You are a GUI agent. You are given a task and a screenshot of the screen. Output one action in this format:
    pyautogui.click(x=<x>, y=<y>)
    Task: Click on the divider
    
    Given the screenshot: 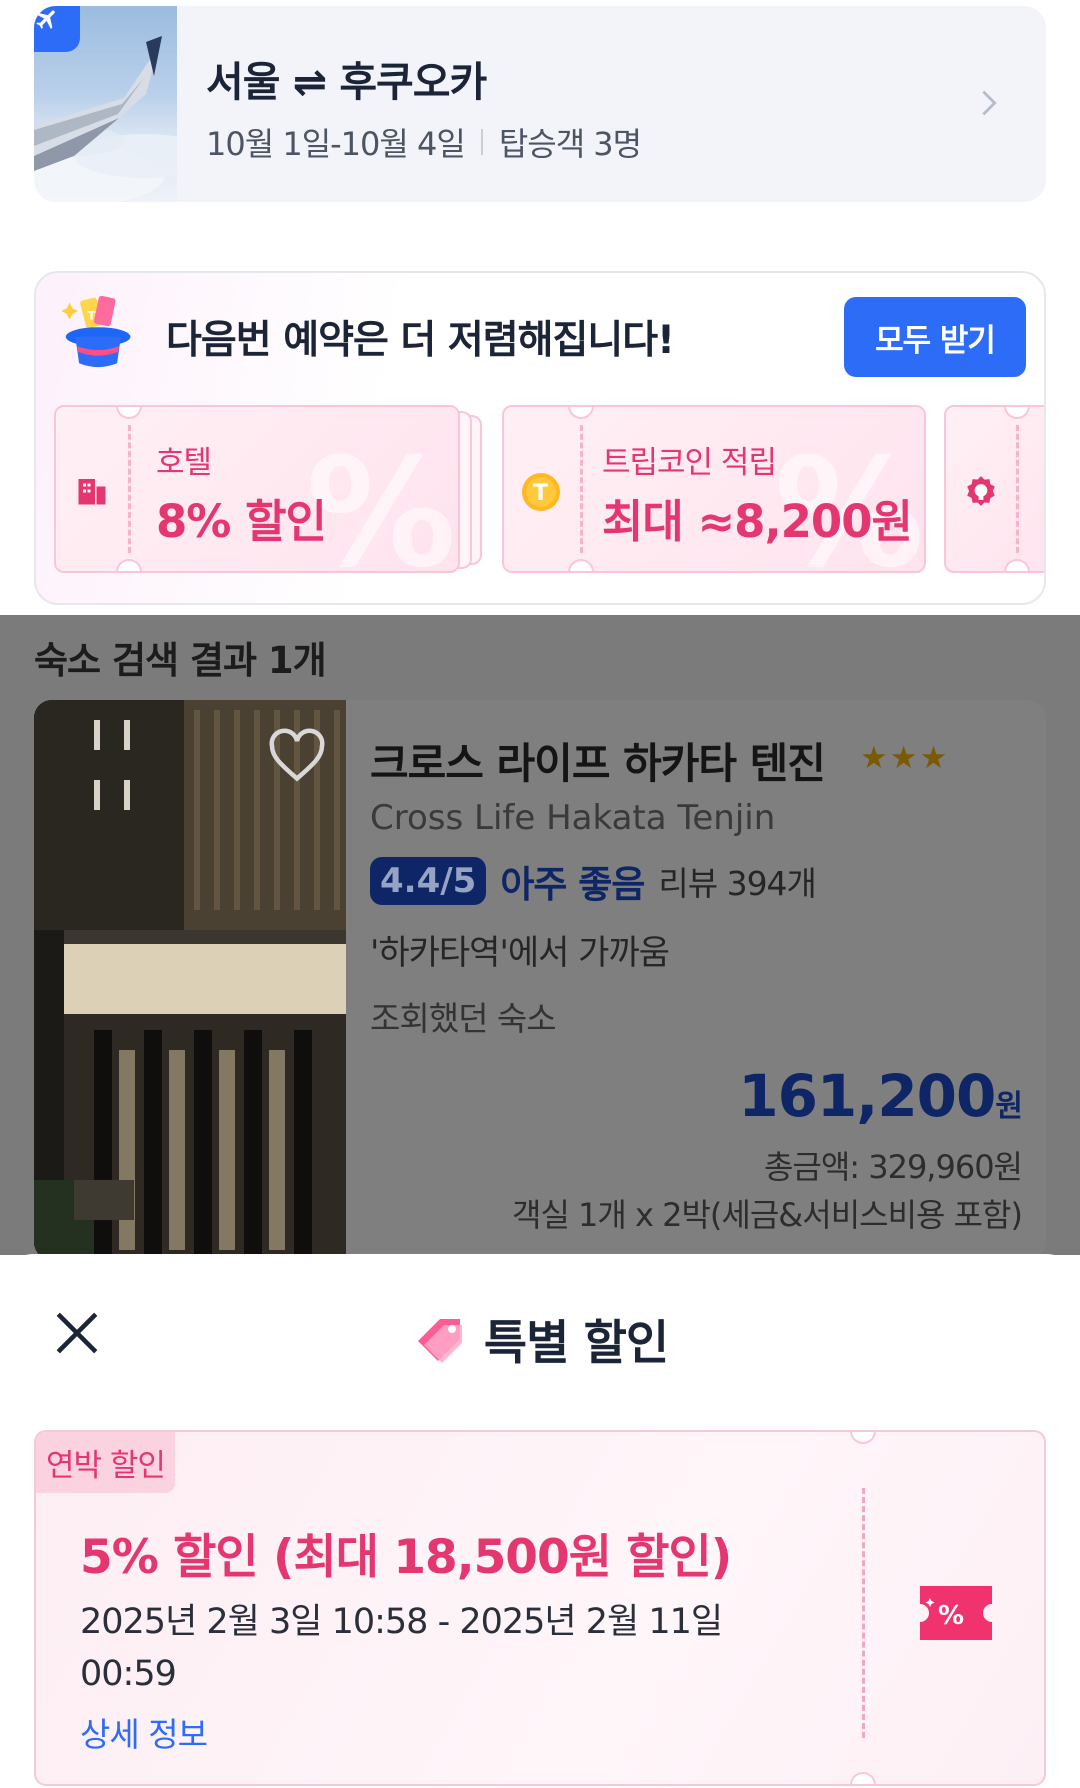 What is the action you would take?
    pyautogui.click(x=481, y=142)
    